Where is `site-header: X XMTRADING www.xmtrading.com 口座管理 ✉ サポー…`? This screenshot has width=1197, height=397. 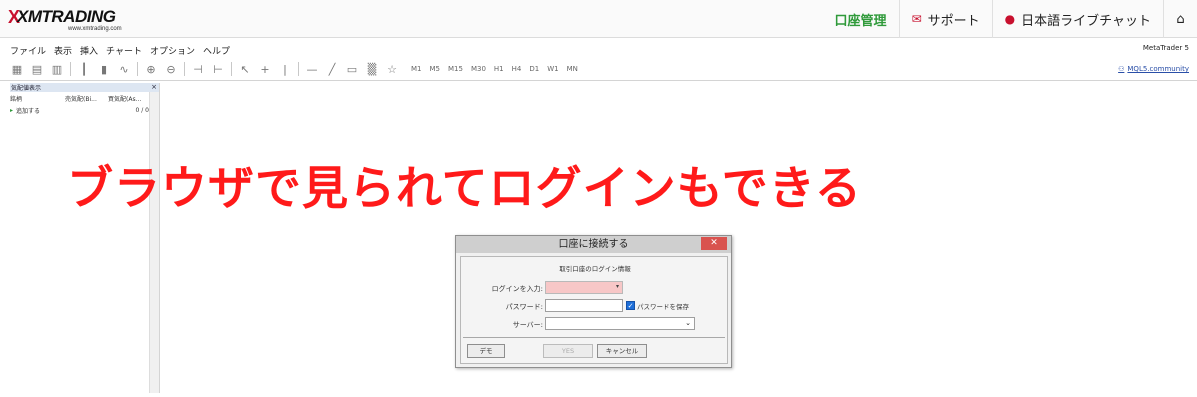 site-header: X XMTRADING www.xmtrading.com 口座管理 ✉ サポー… is located at coordinates (598, 19).